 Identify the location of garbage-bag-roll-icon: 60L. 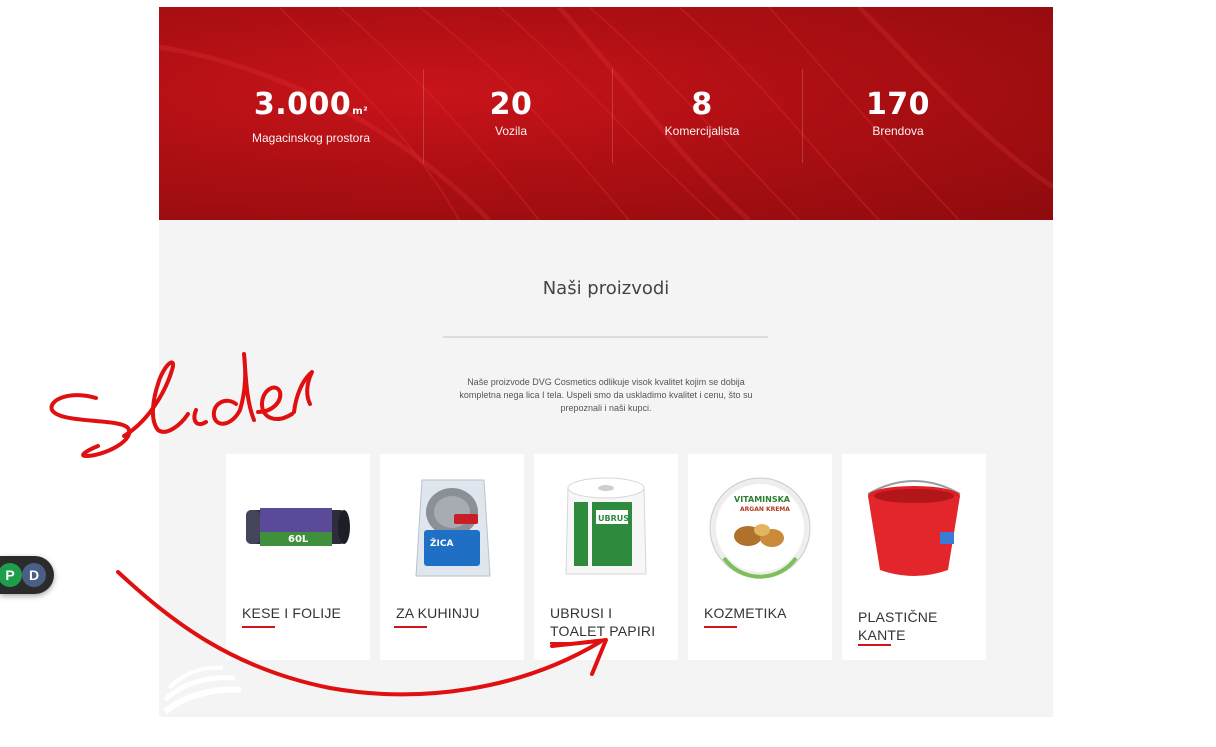
(298, 527).